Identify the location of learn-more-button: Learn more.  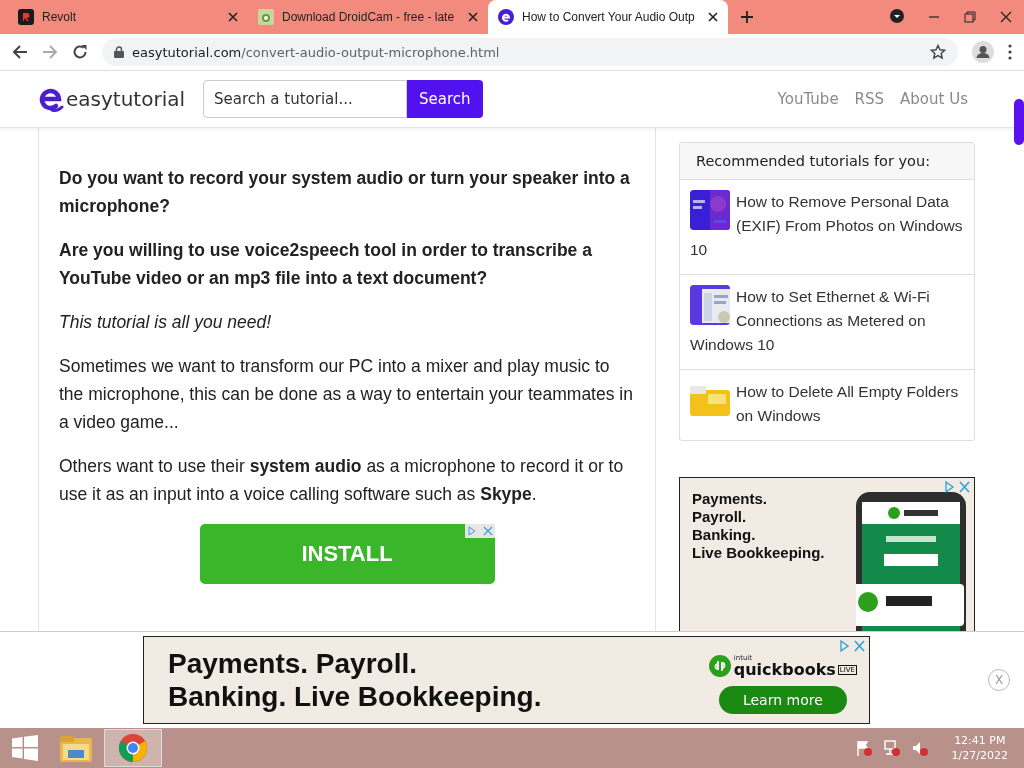
(782, 699).